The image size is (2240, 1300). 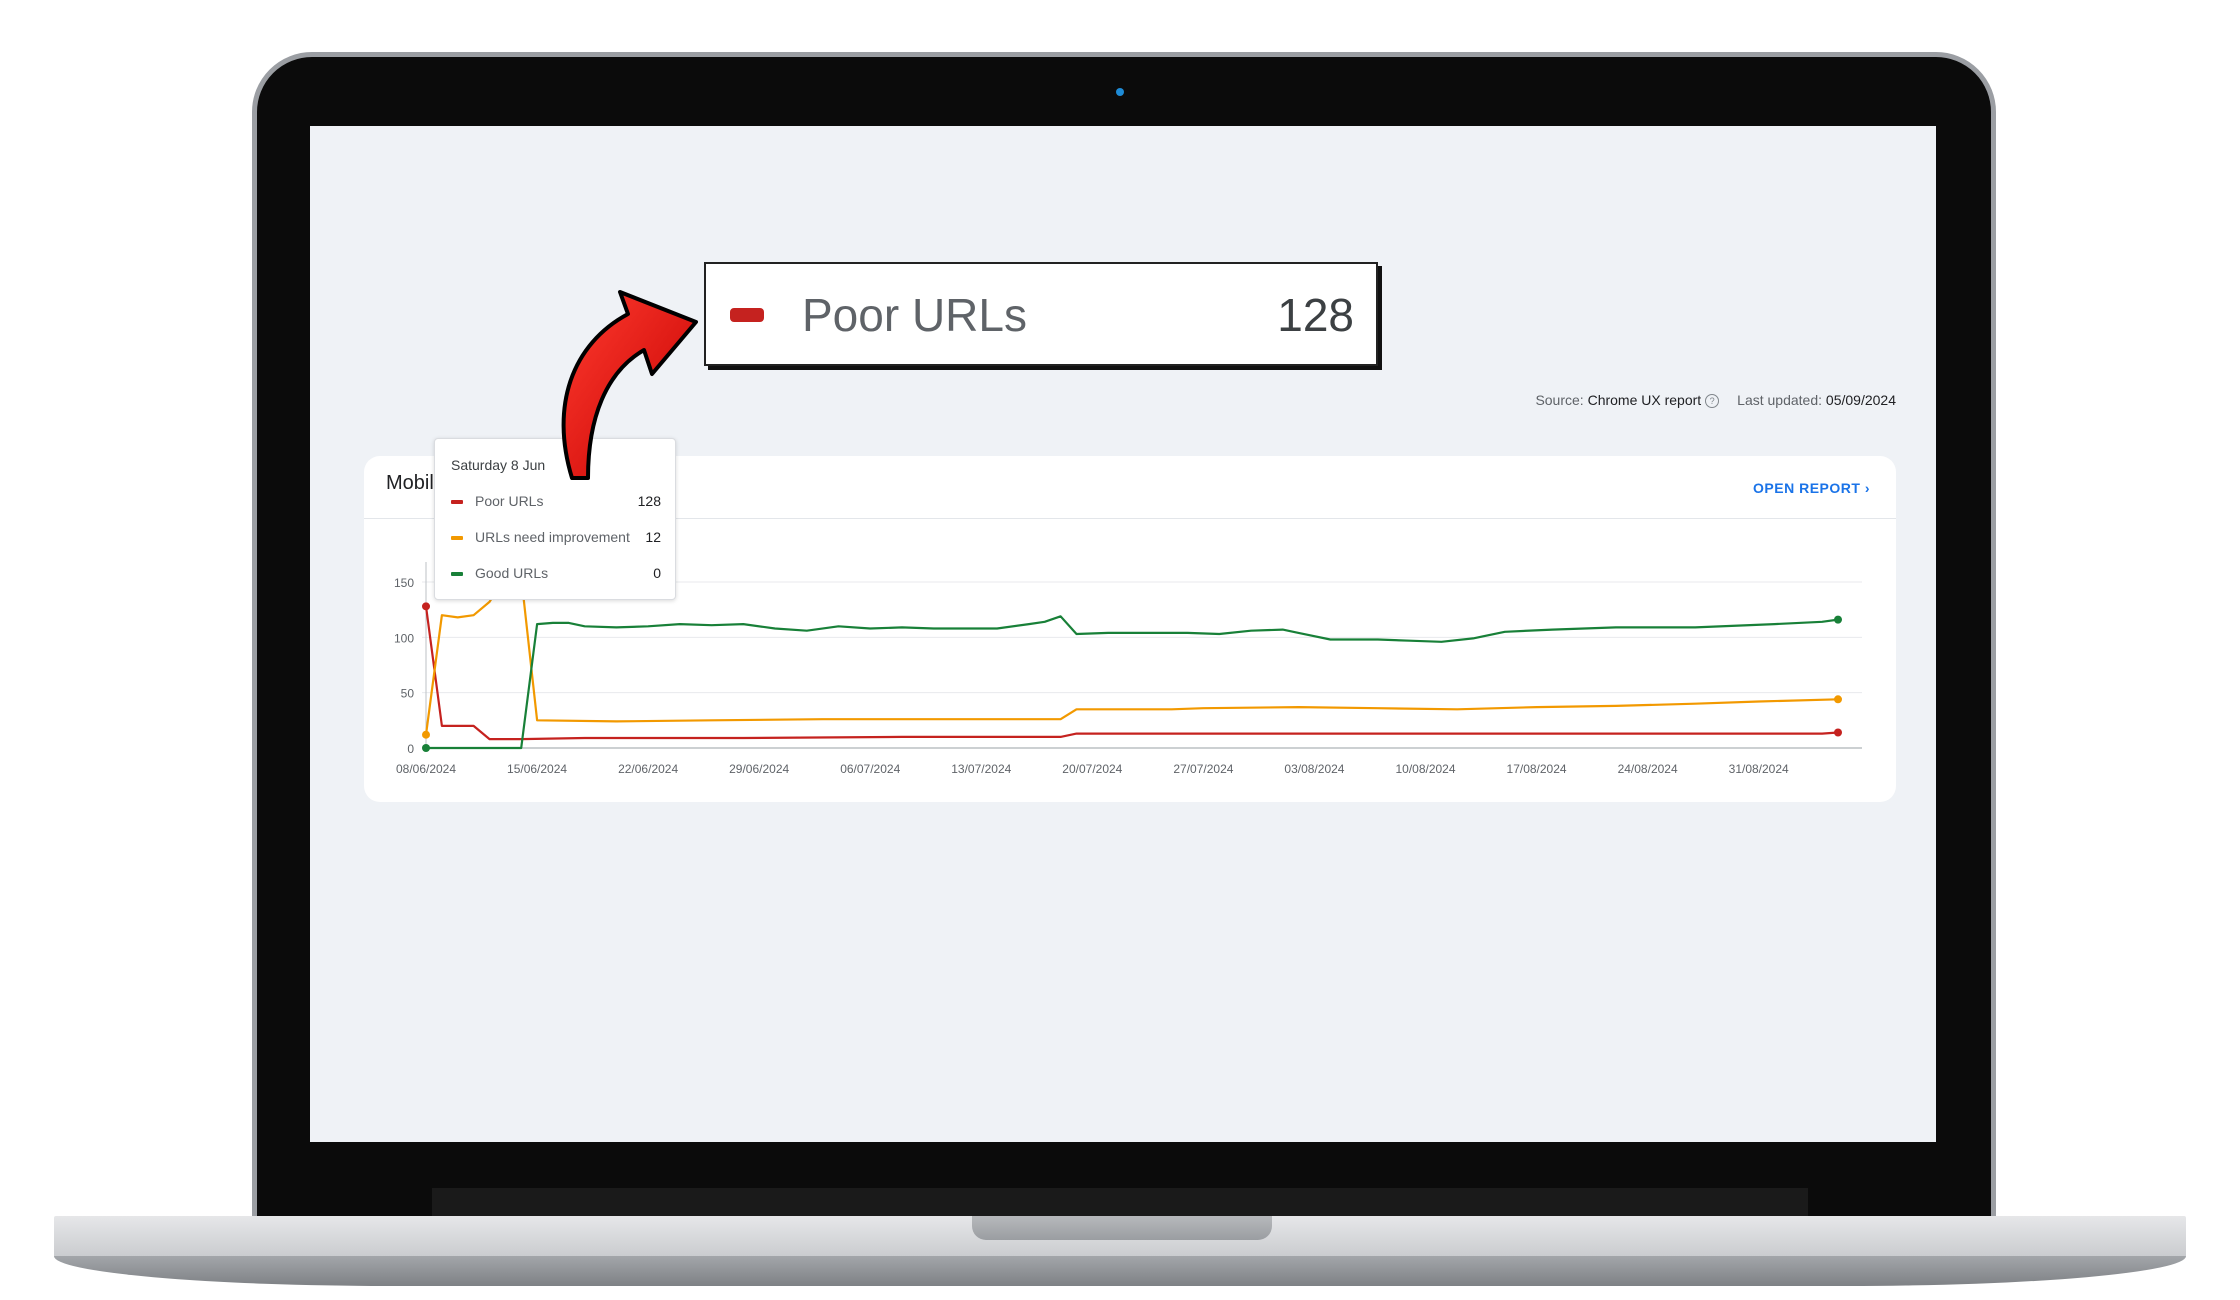 I want to click on laptop-notch, so click(x=1122, y=1228).